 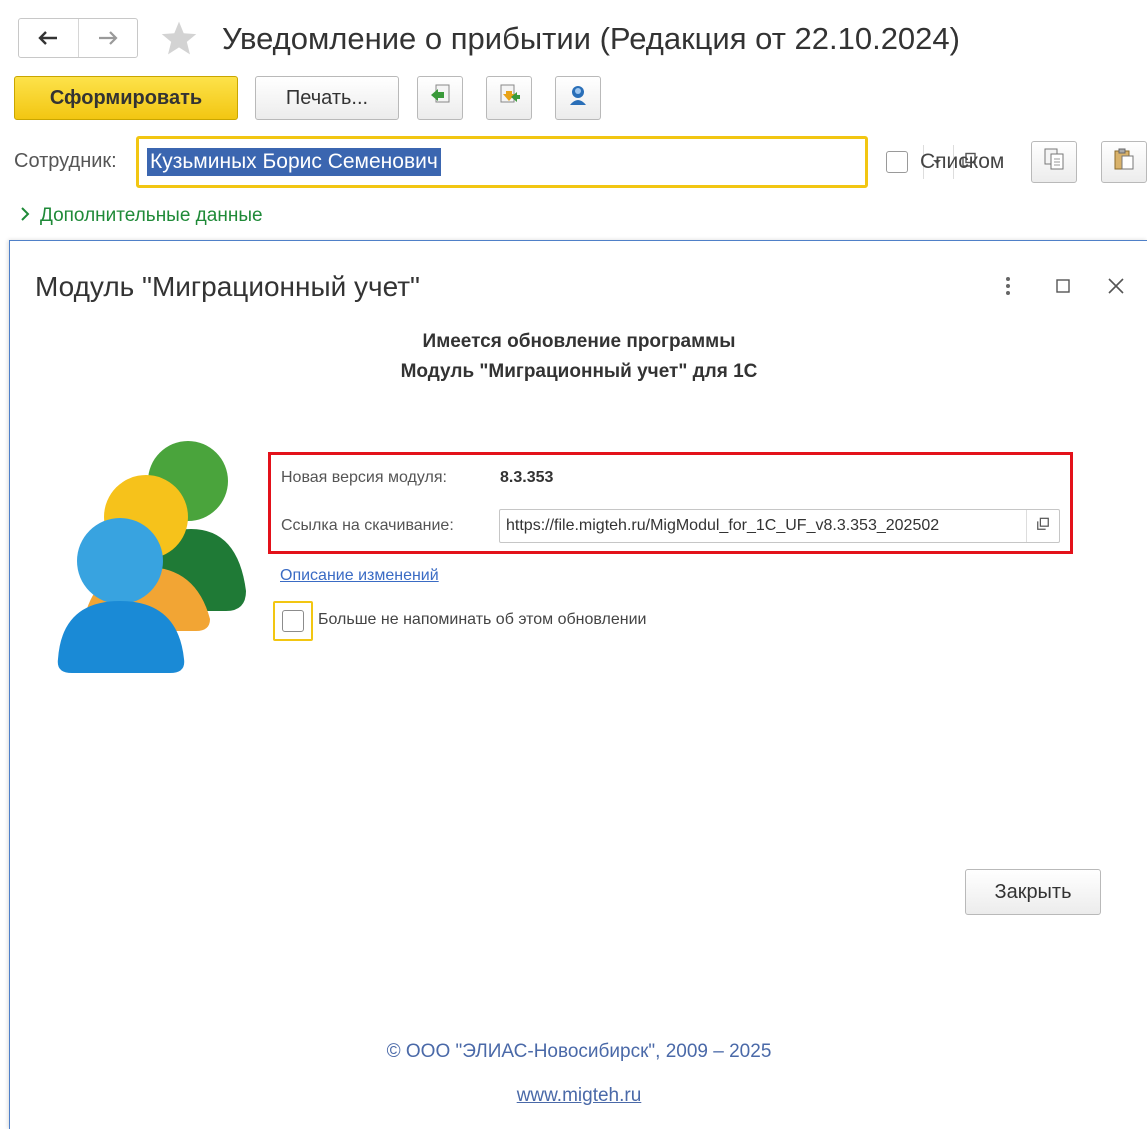 I want to click on website-link: www.migteh.ru, so click(x=579, y=1095).